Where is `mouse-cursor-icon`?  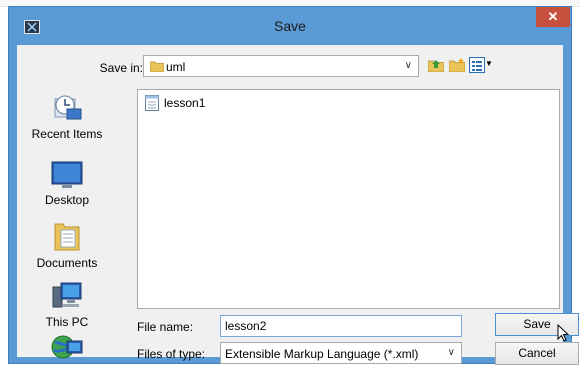
mouse-cursor-icon is located at coordinates (563, 333).